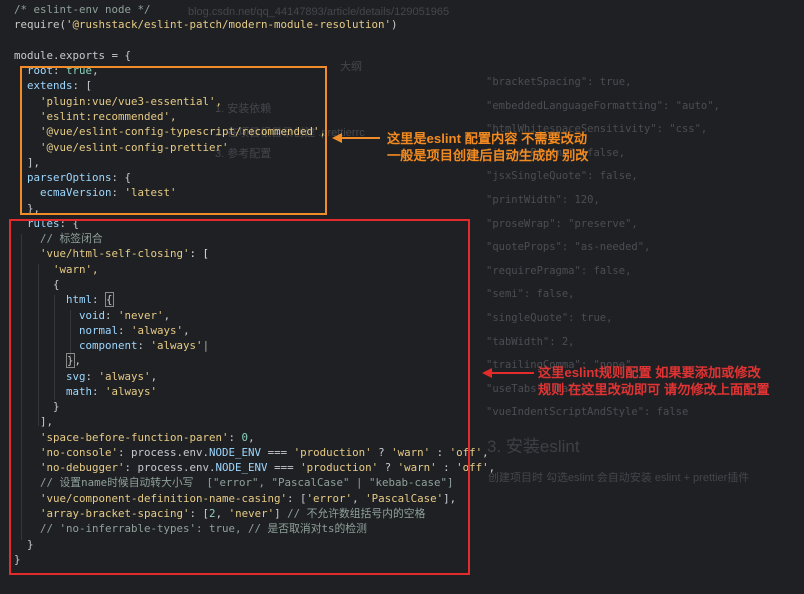  Describe the element at coordinates (118, 101) in the screenshot. I see `code-line: 'plugin:vue/vue3-essential',` at that location.